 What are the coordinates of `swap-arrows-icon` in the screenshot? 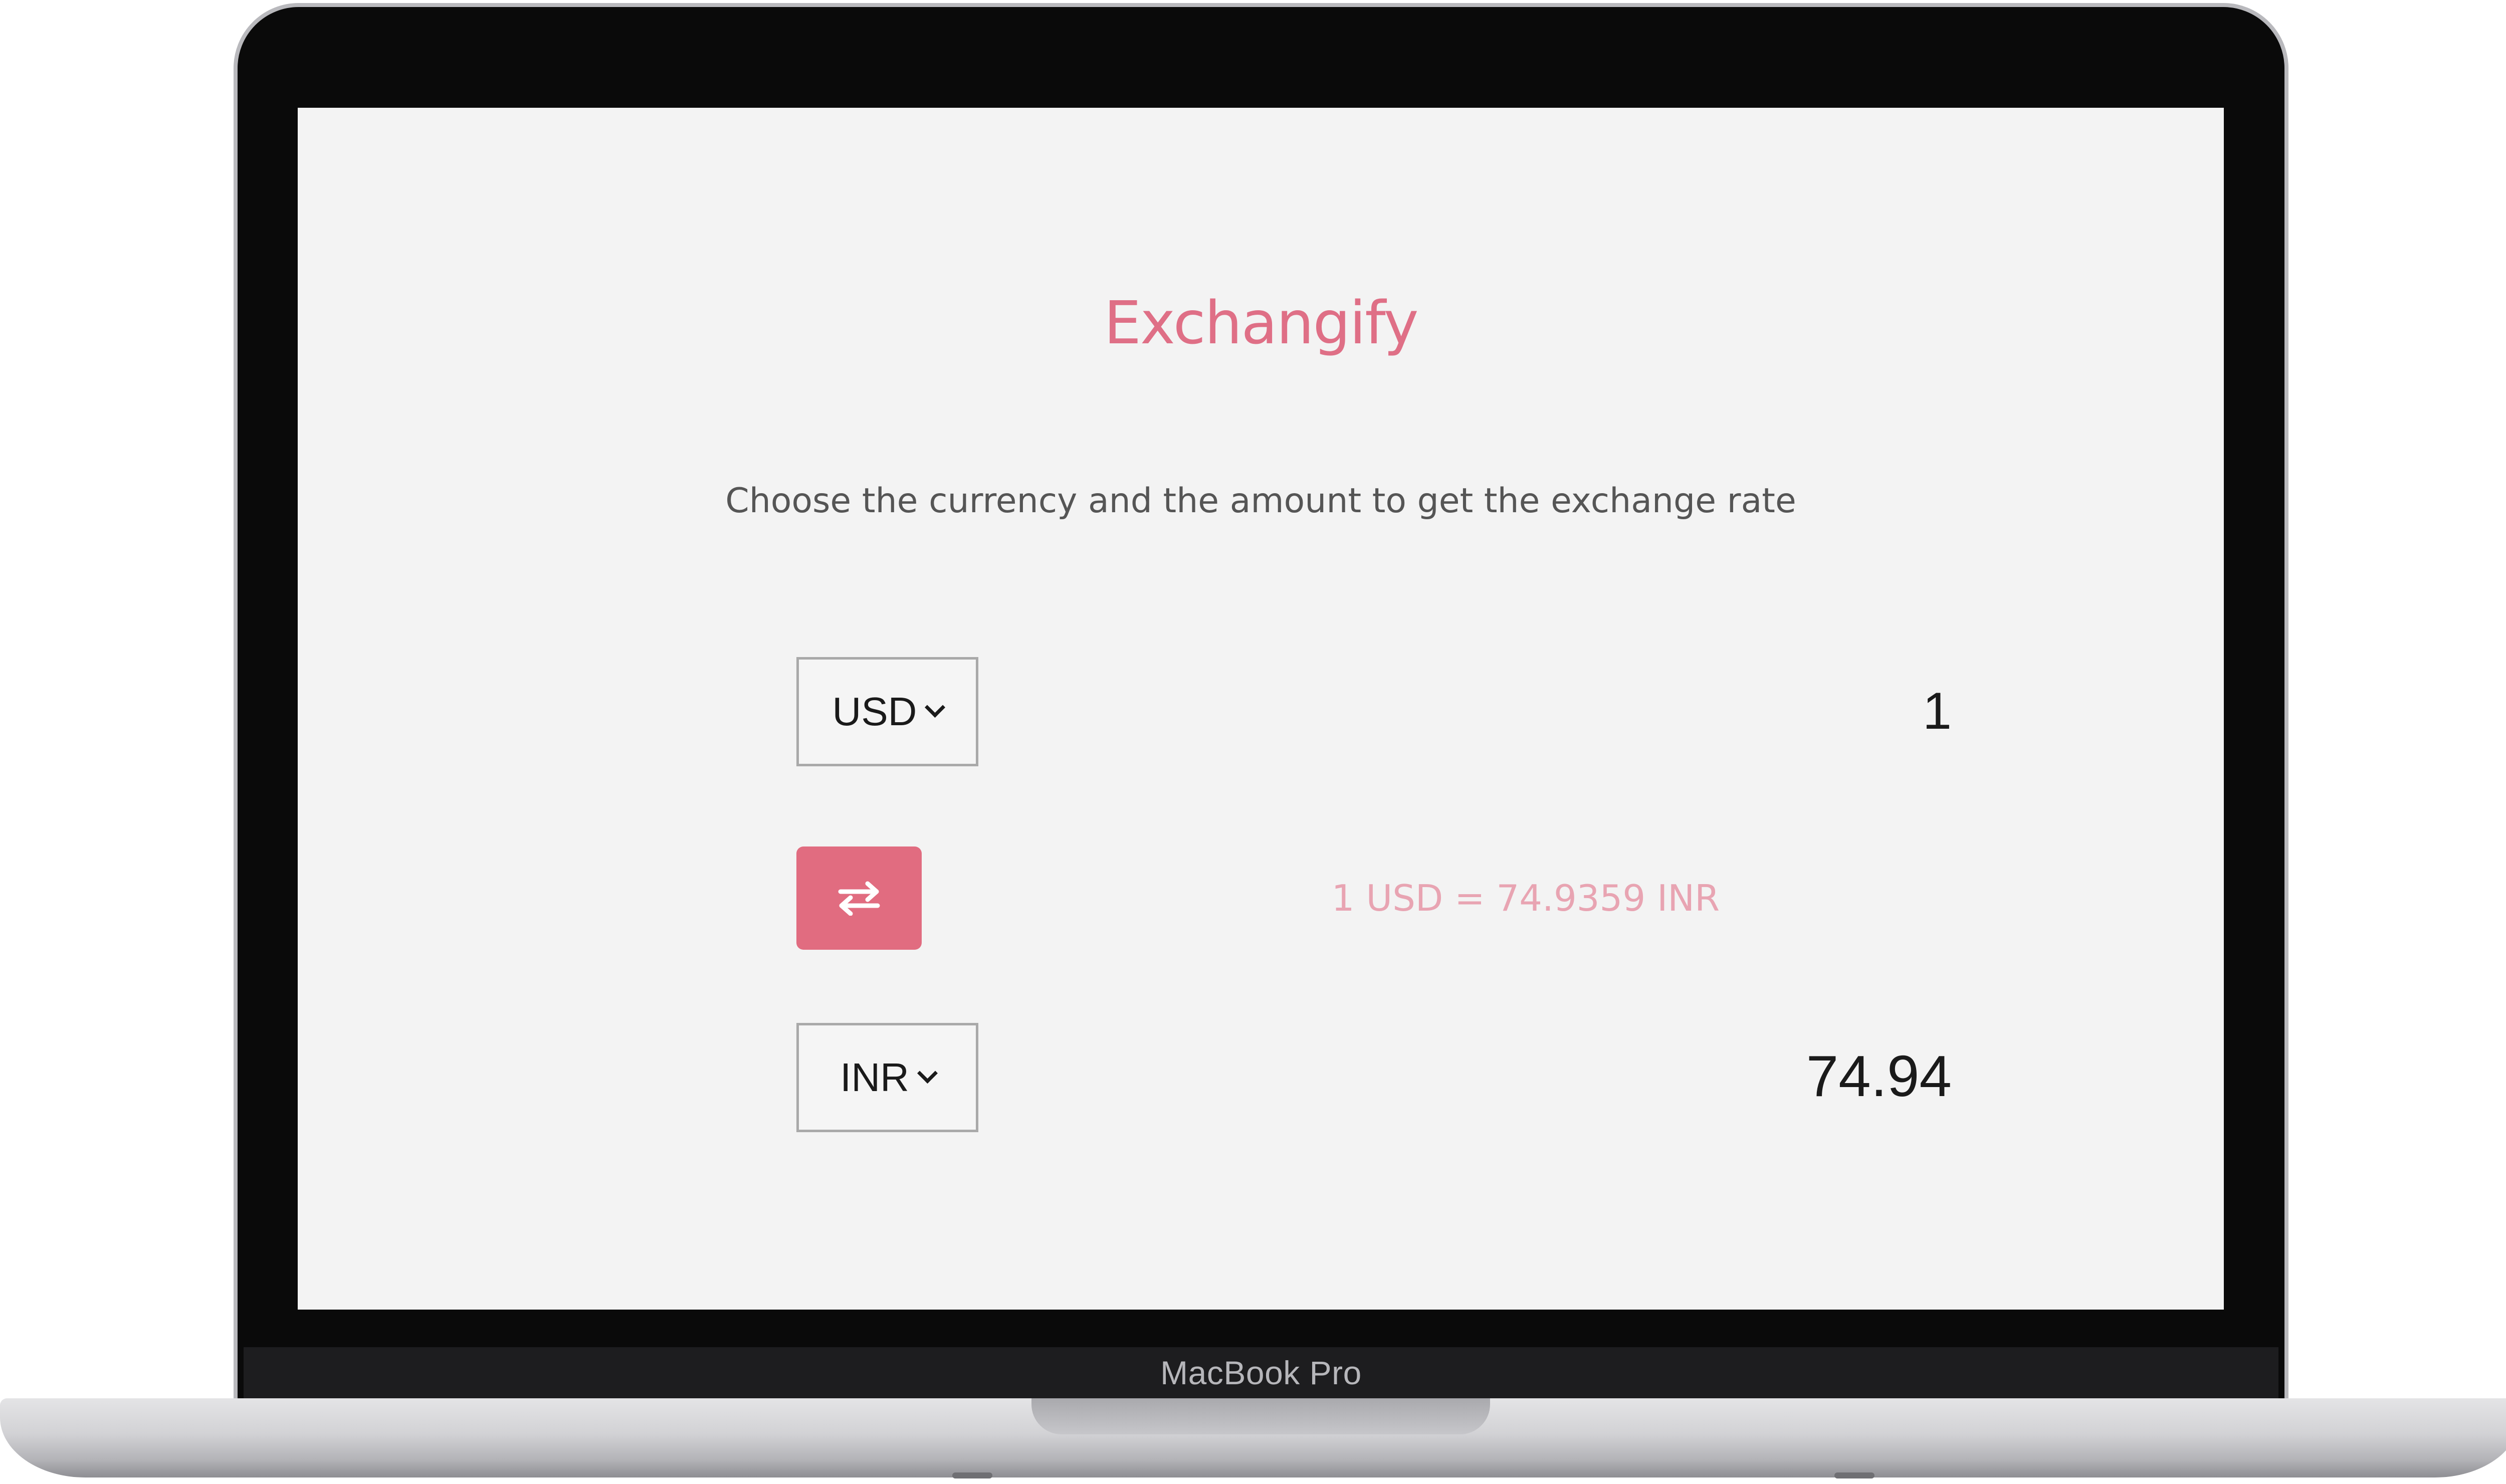 It's located at (859, 898).